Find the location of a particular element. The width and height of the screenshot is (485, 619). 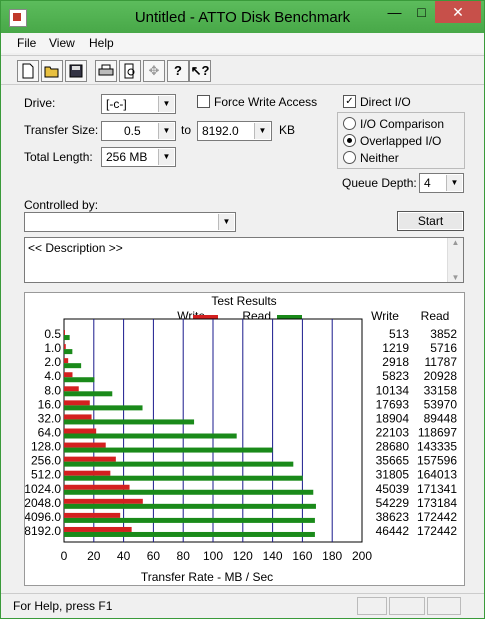

direct-io-label: Direct I/O is located at coordinates (385, 102).